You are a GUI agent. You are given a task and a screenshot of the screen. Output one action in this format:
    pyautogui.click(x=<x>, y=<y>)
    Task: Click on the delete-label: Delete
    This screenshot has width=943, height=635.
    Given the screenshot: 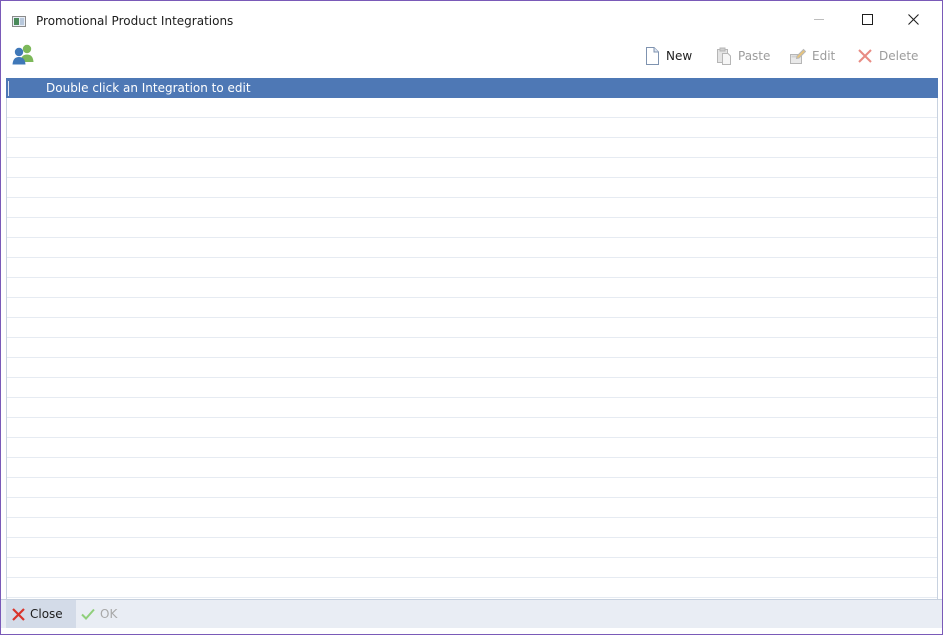 What is the action you would take?
    pyautogui.click(x=899, y=56)
    